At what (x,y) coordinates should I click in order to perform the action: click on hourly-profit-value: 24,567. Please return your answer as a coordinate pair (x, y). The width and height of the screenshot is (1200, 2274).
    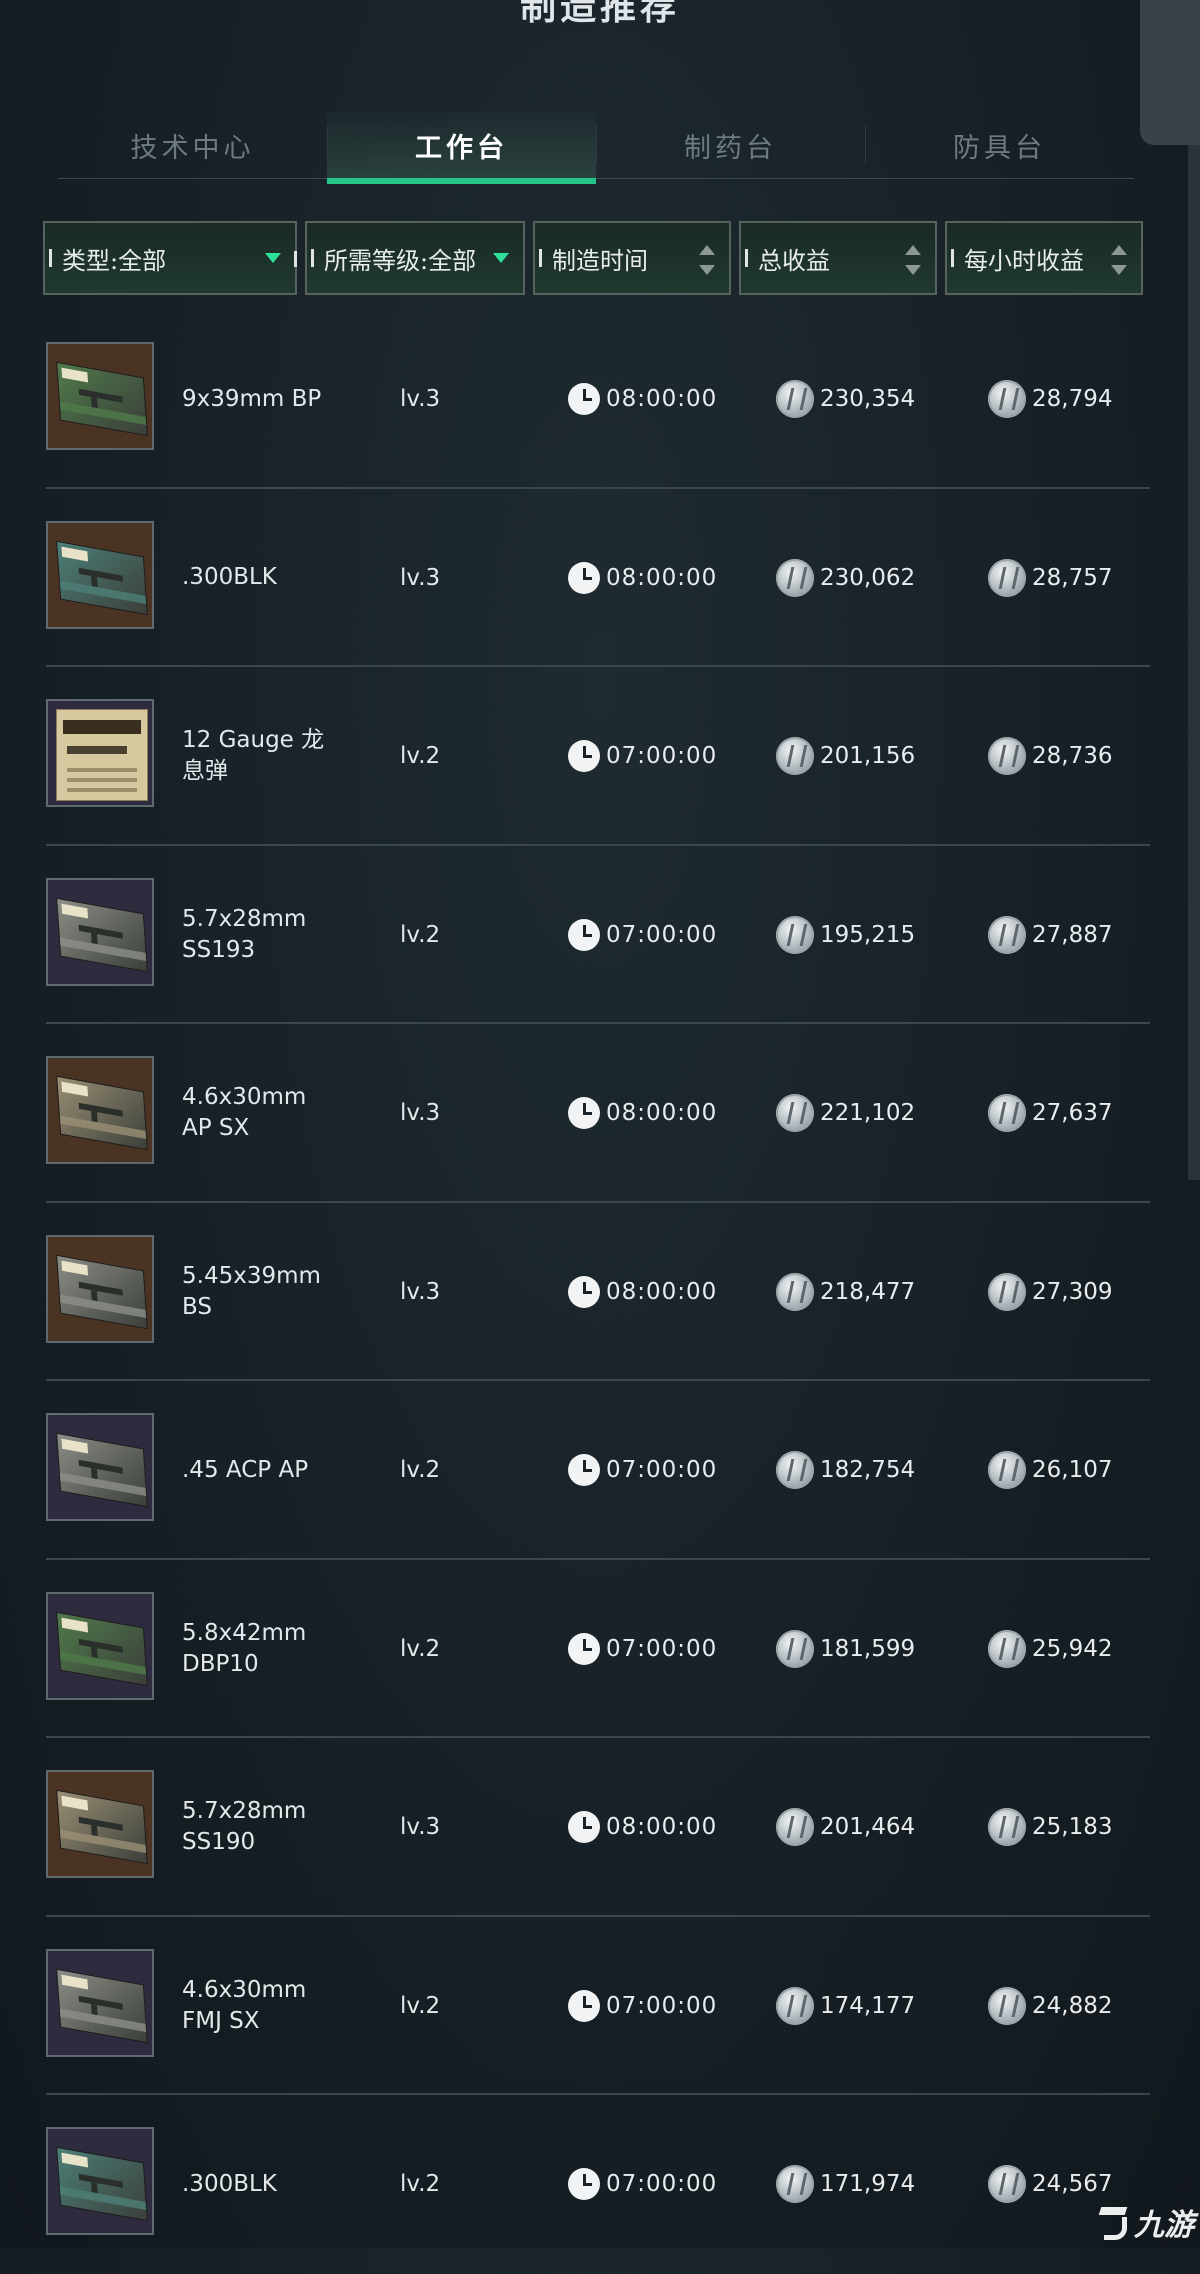
    Looking at the image, I should click on (1072, 2184).